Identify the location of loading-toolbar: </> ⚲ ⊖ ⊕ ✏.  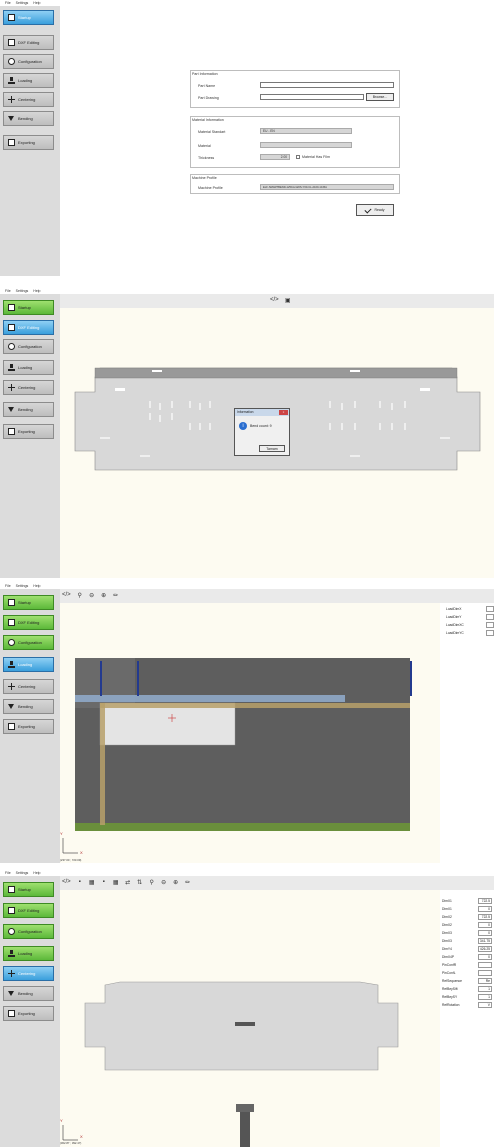
(90, 595).